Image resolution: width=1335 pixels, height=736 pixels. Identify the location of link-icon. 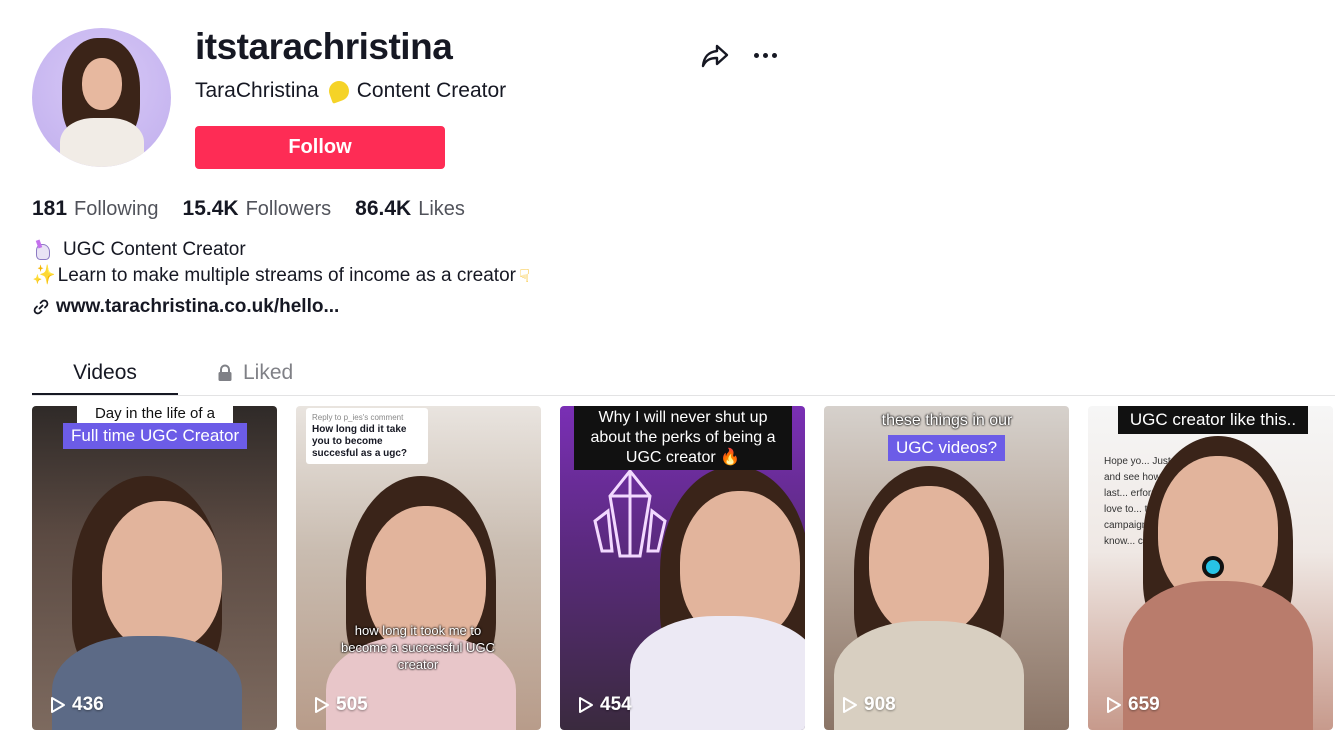
(41, 307).